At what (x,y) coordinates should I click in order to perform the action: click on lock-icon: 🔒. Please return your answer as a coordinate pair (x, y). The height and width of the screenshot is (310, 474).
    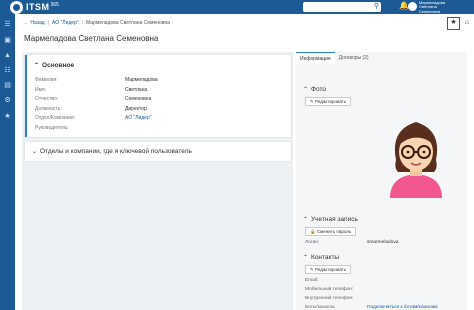
    Looking at the image, I should click on (313, 231).